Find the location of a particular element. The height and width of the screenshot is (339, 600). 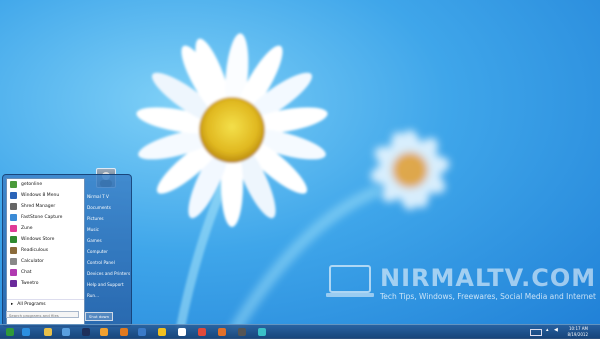

places-item: Help and Support is located at coordinates (107, 284).